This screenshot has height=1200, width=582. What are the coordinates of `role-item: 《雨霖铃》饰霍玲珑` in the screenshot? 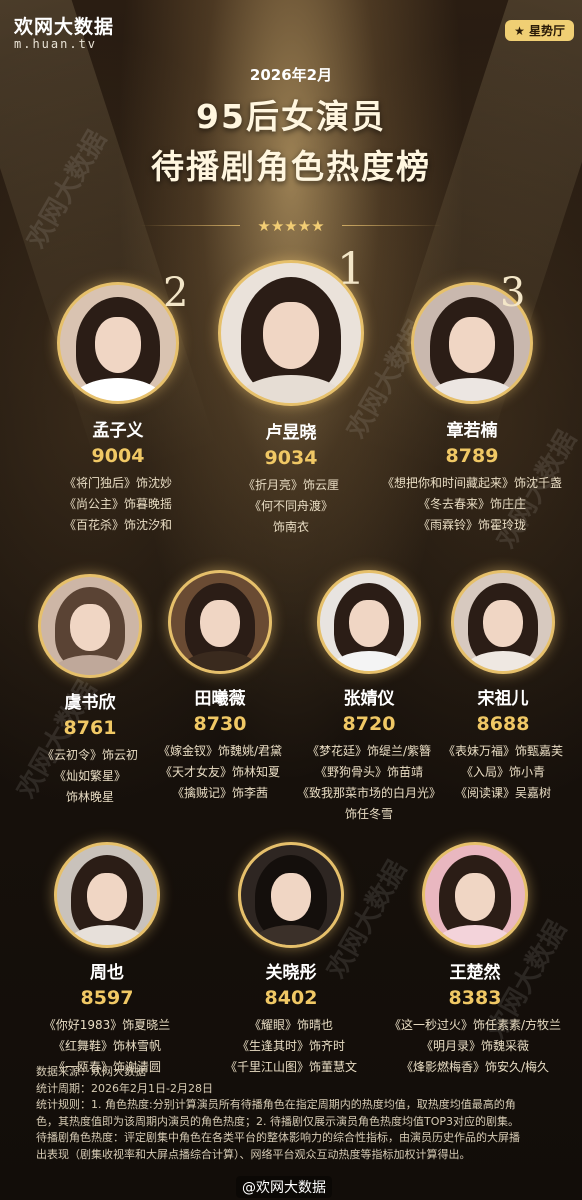 It's located at (471, 525).